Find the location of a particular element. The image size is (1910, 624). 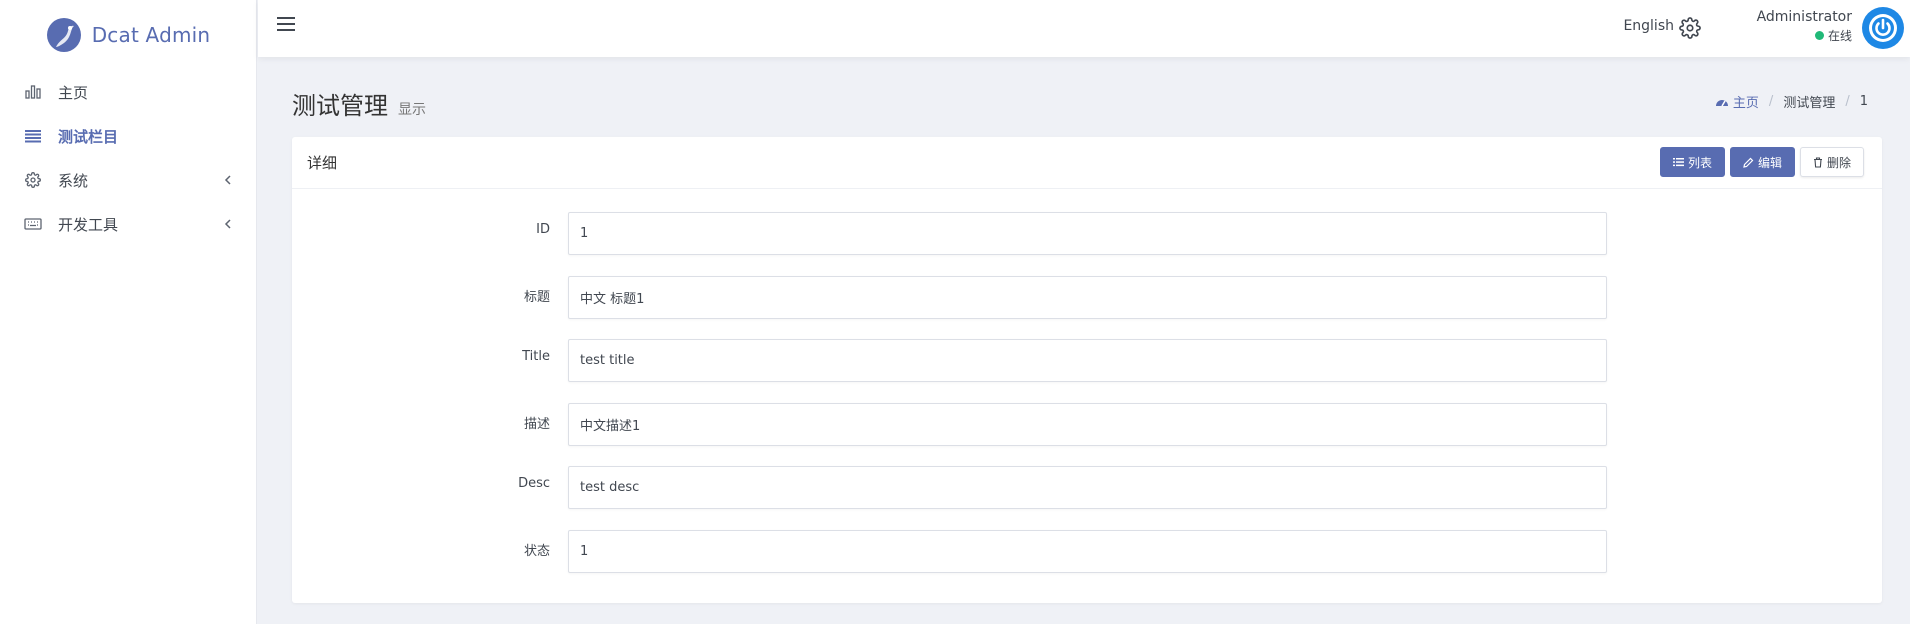

edit-button-label: 编辑 is located at coordinates (1769, 162).